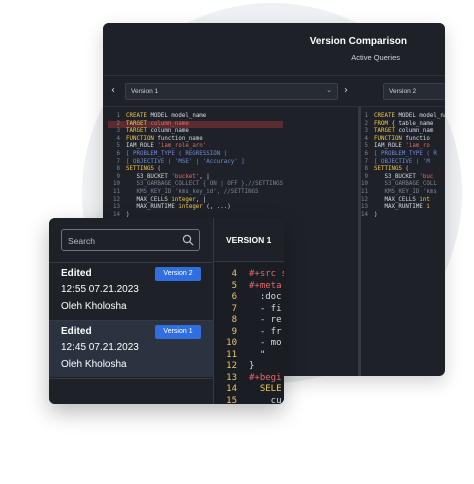  I want to click on code-preview-header: VERSION 1, so click(249, 240).